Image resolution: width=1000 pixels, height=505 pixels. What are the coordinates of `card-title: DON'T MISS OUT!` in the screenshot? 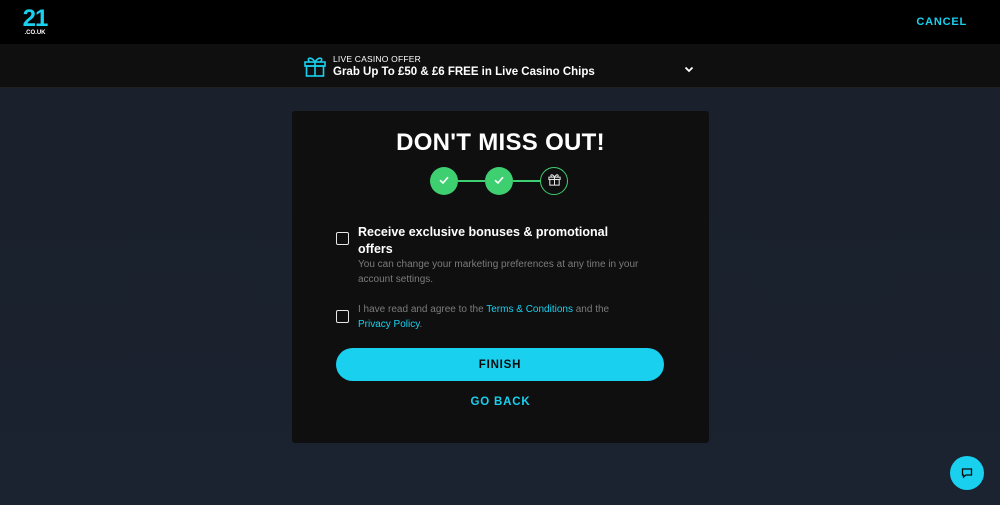 It's located at (500, 142).